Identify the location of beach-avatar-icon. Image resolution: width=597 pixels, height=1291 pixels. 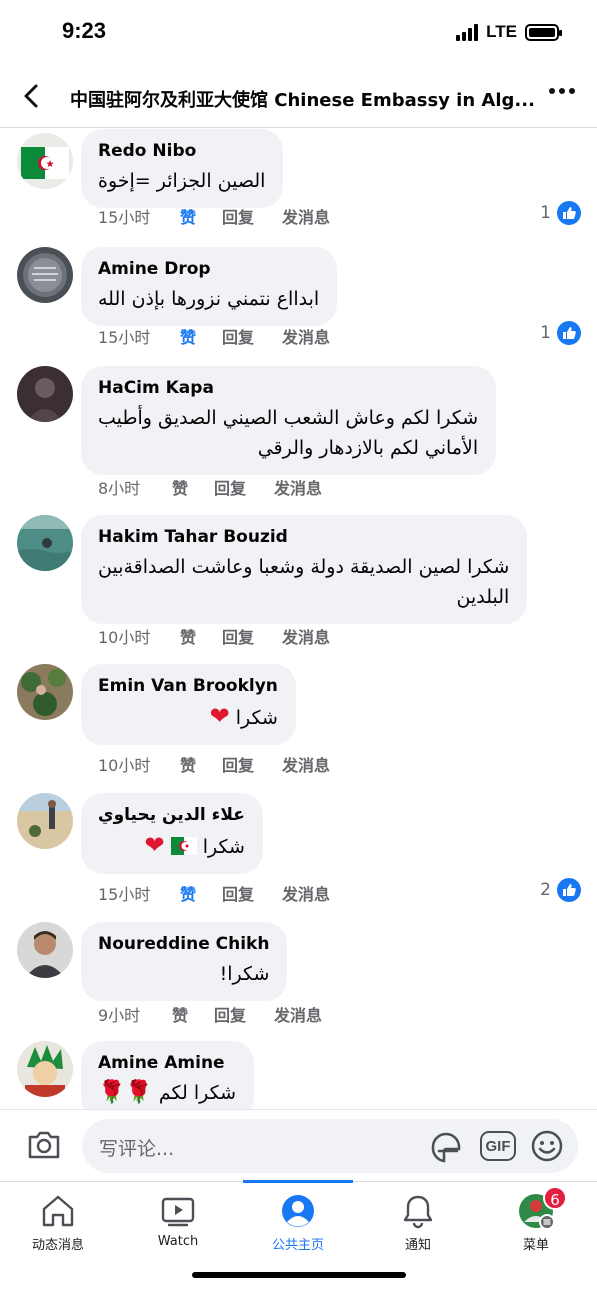
(45, 821).